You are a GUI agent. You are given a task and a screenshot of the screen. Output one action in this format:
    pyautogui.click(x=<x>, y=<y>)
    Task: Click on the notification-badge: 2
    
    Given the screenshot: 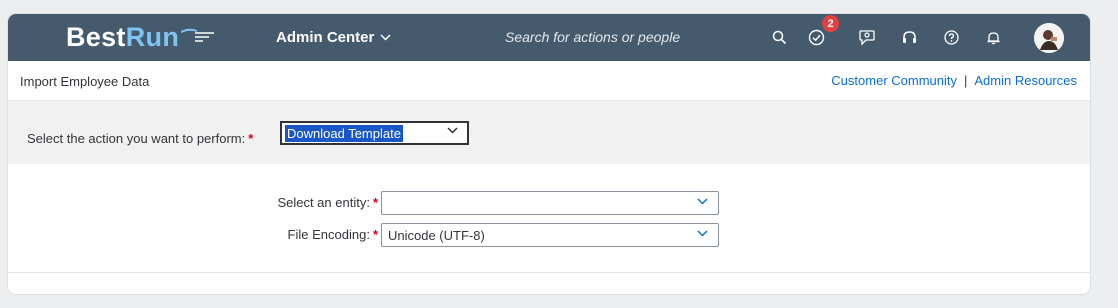 What is the action you would take?
    pyautogui.click(x=830, y=23)
    